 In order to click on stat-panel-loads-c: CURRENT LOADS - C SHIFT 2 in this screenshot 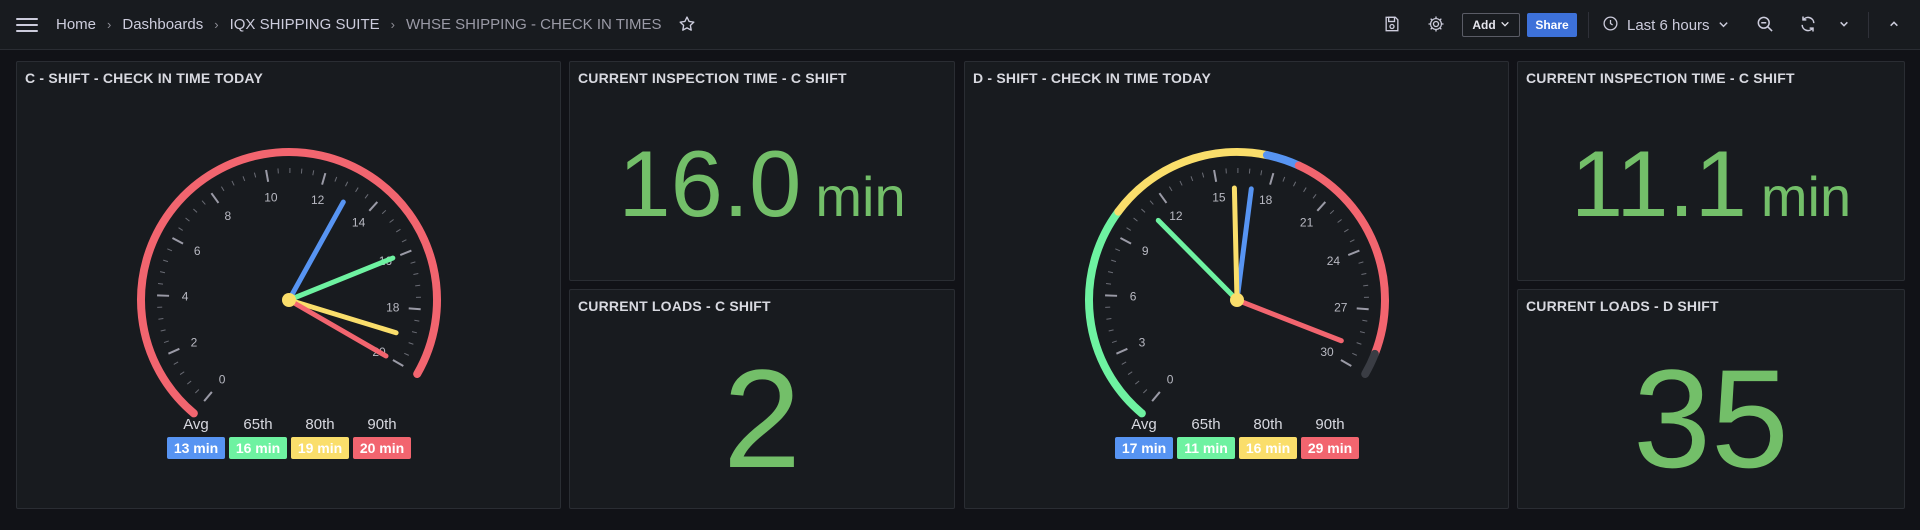, I will do `click(762, 399)`.